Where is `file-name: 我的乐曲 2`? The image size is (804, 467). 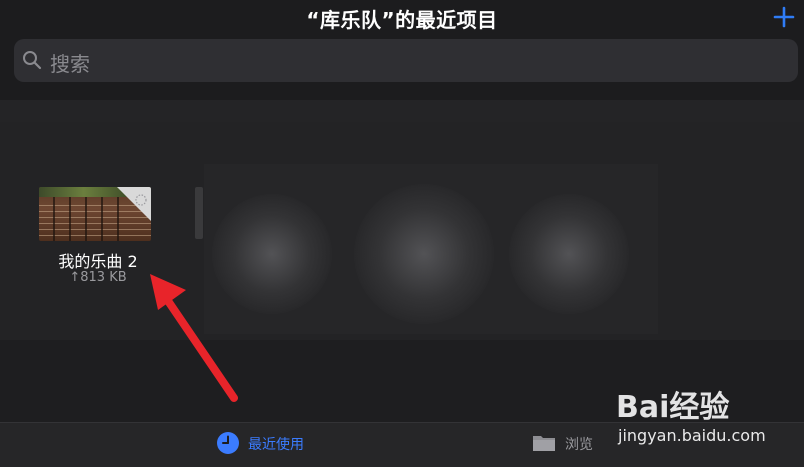
file-name: 我的乐曲 2 is located at coordinates (98, 261).